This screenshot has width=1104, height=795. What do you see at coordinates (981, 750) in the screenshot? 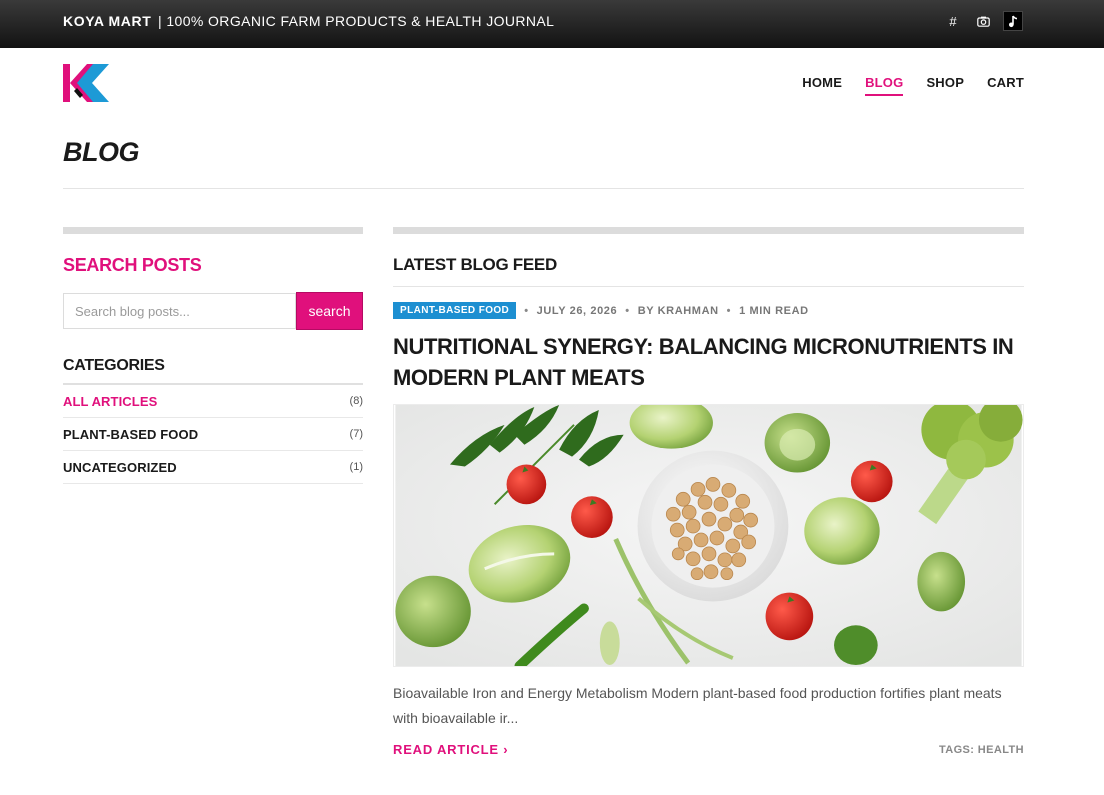
I see `post-tags: TAGS: HEALTH` at bounding box center [981, 750].